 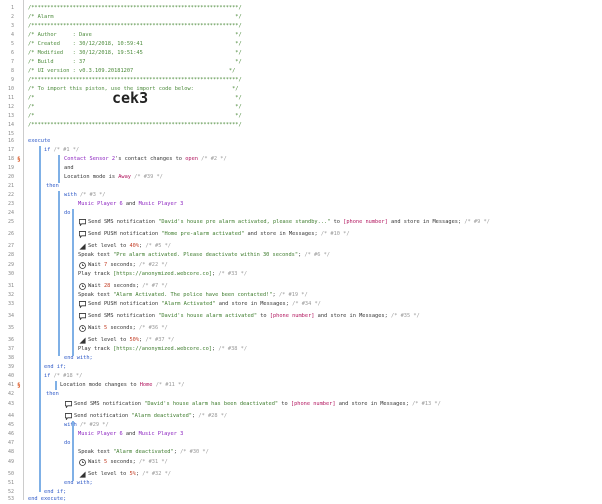 What do you see at coordinates (10, 434) in the screenshot?
I see `line-number: 46` at bounding box center [10, 434].